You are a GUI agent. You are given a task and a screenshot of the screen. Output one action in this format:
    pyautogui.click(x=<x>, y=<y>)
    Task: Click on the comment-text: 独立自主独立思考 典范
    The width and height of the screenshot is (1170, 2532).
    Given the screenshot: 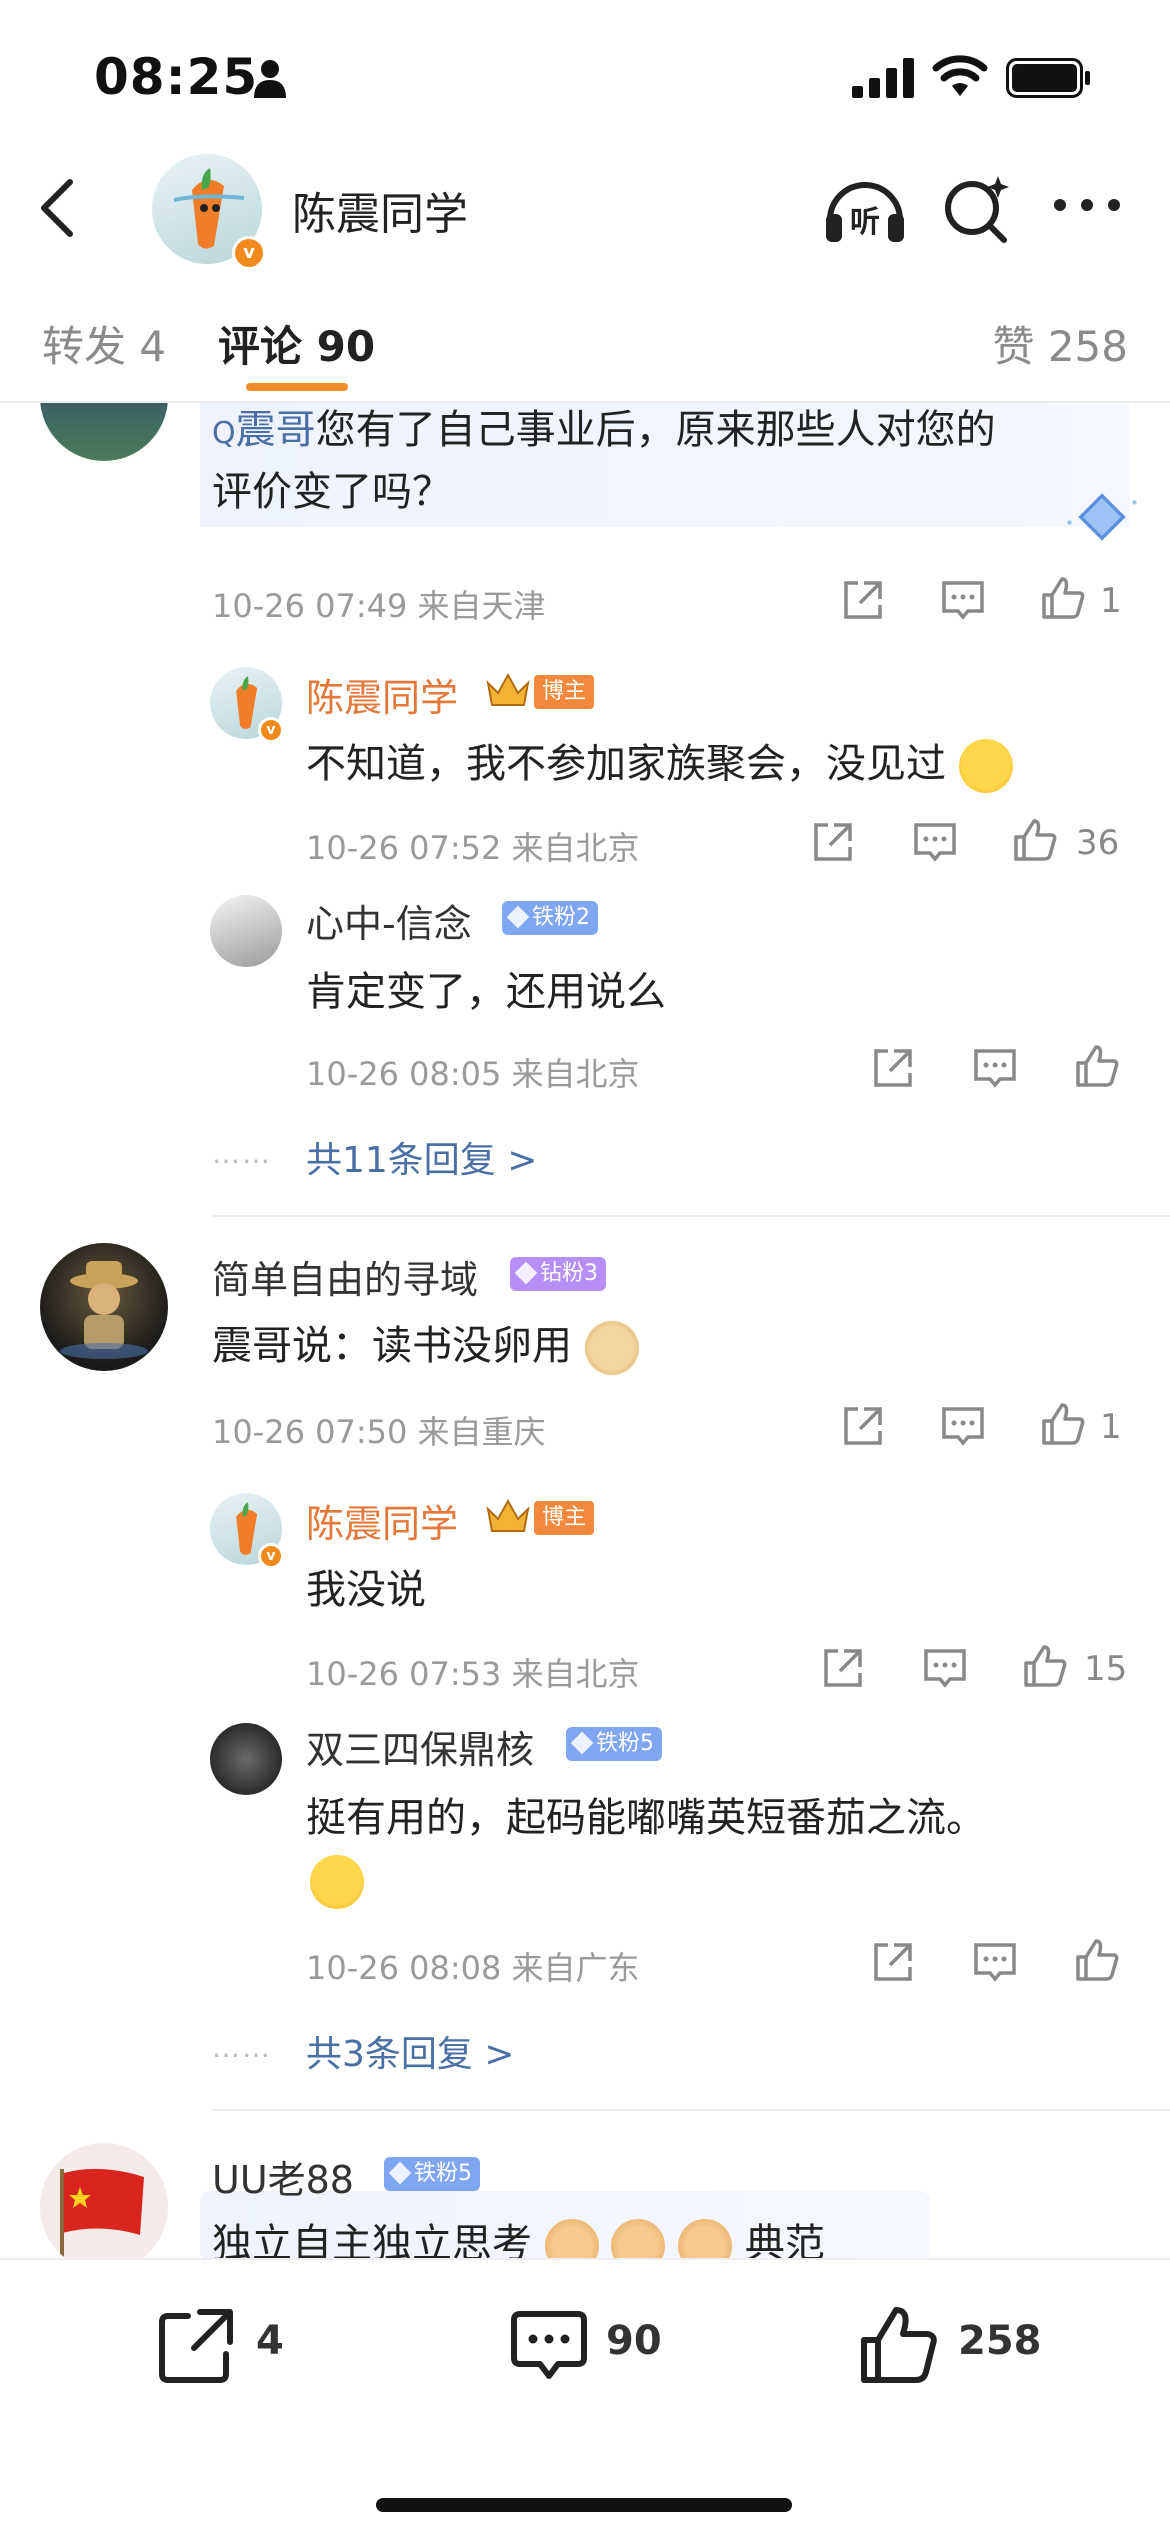 What is the action you would take?
    pyautogui.click(x=518, y=2235)
    